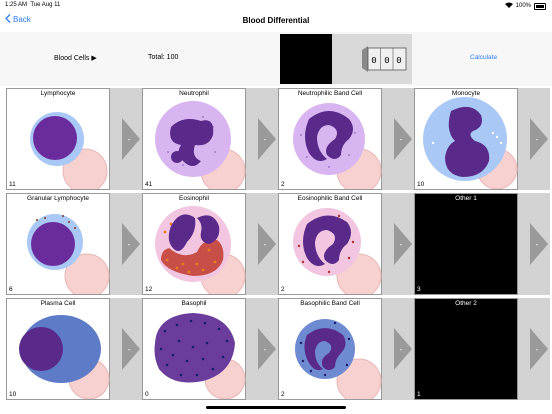 The width and height of the screenshot is (552, 414). Describe the element at coordinates (58, 93) in the screenshot. I see `cell-label: Lymphocyte` at that location.